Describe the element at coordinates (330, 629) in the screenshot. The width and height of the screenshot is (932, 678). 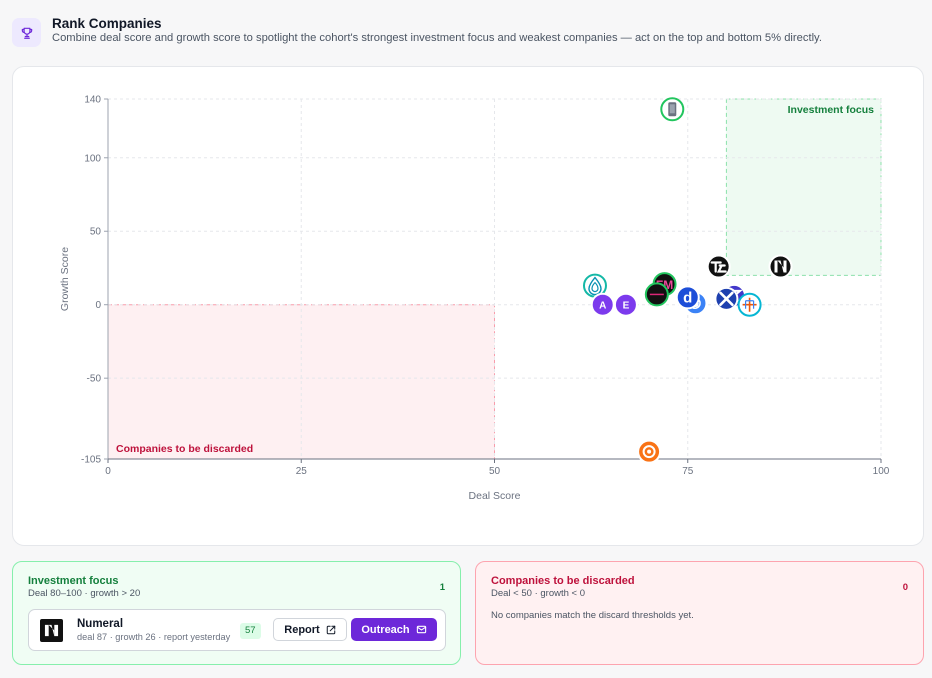
I see `external-link-icon` at that location.